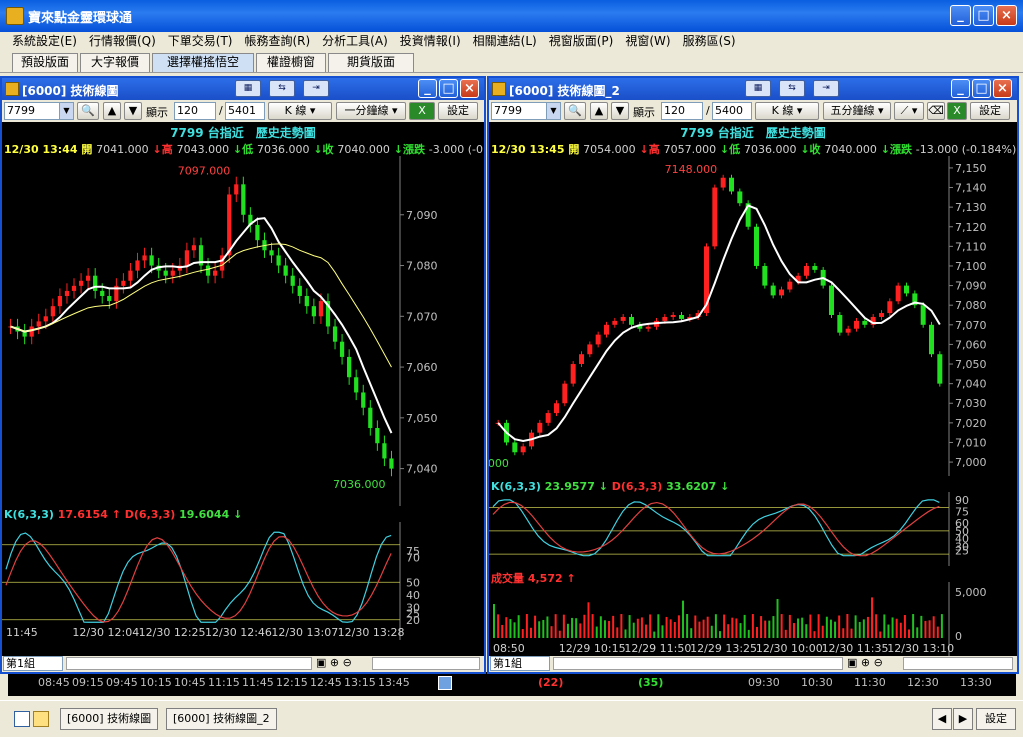 This screenshot has width=1023, height=737. Describe the element at coordinates (109, 719) in the screenshot. I see `task-window-1: [6000] 技術線圖` at that location.